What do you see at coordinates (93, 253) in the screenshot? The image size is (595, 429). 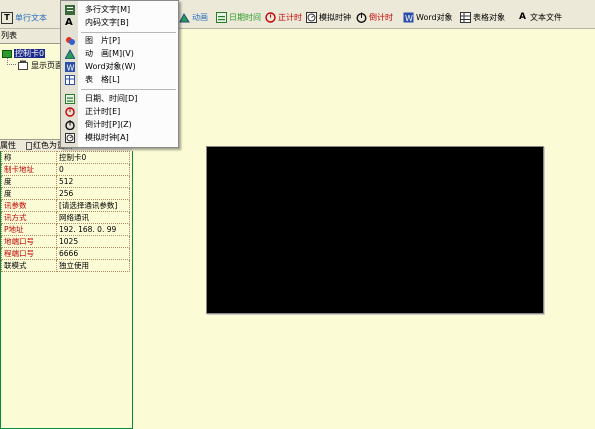 I see `property-value: 6666` at bounding box center [93, 253].